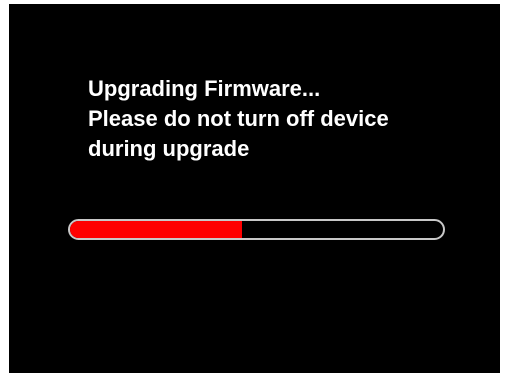 The image size is (508, 382). What do you see at coordinates (256, 229) in the screenshot?
I see `upgrade-progress-bar` at bounding box center [256, 229].